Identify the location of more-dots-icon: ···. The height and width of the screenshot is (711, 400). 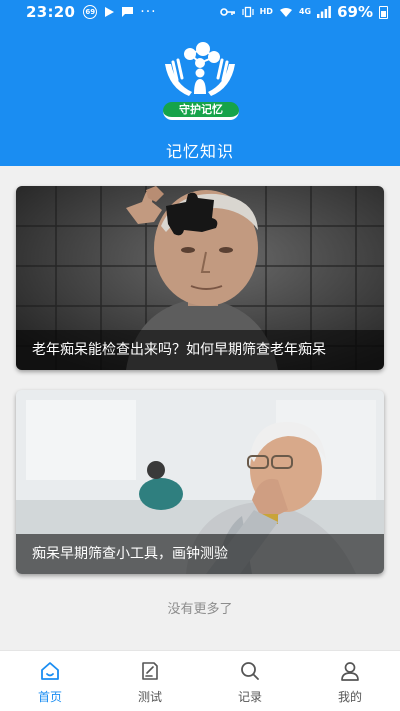
(148, 12).